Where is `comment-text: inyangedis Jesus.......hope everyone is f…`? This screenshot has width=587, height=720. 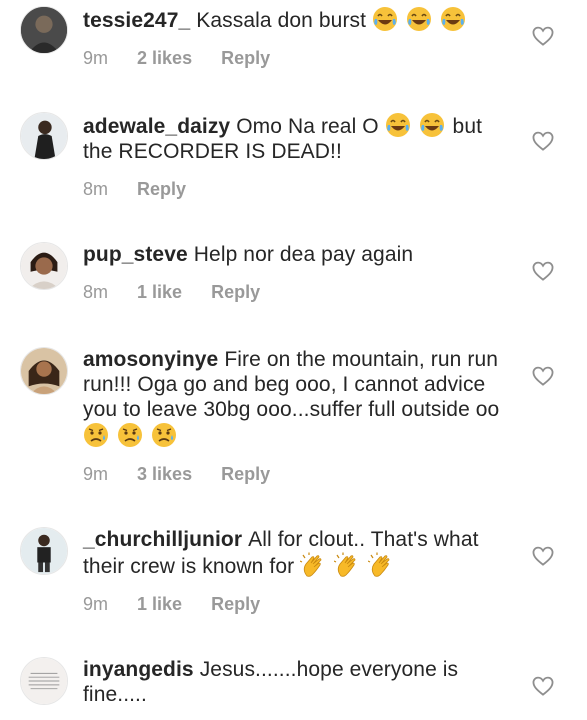 comment-text: inyangedis Jesus.......hope everyone is f… is located at coordinates (298, 682).